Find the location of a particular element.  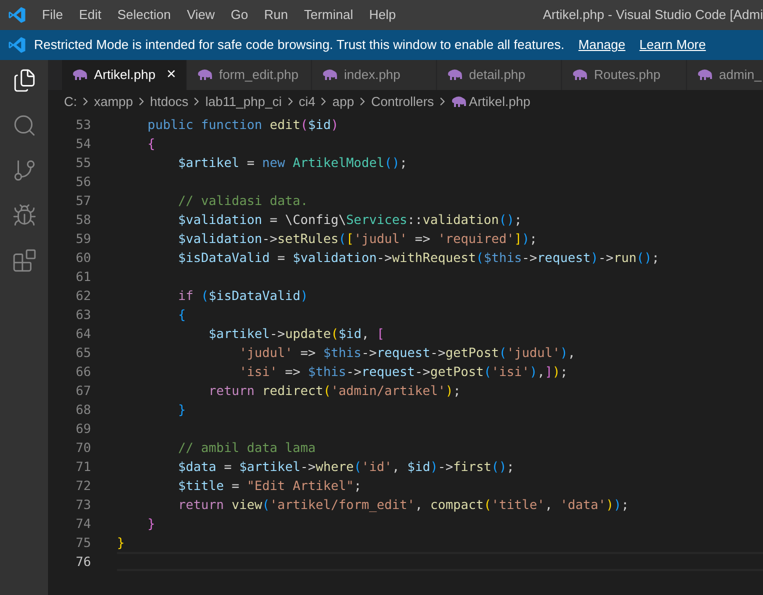

tab-label: Artikel.php is located at coordinates (125, 75).